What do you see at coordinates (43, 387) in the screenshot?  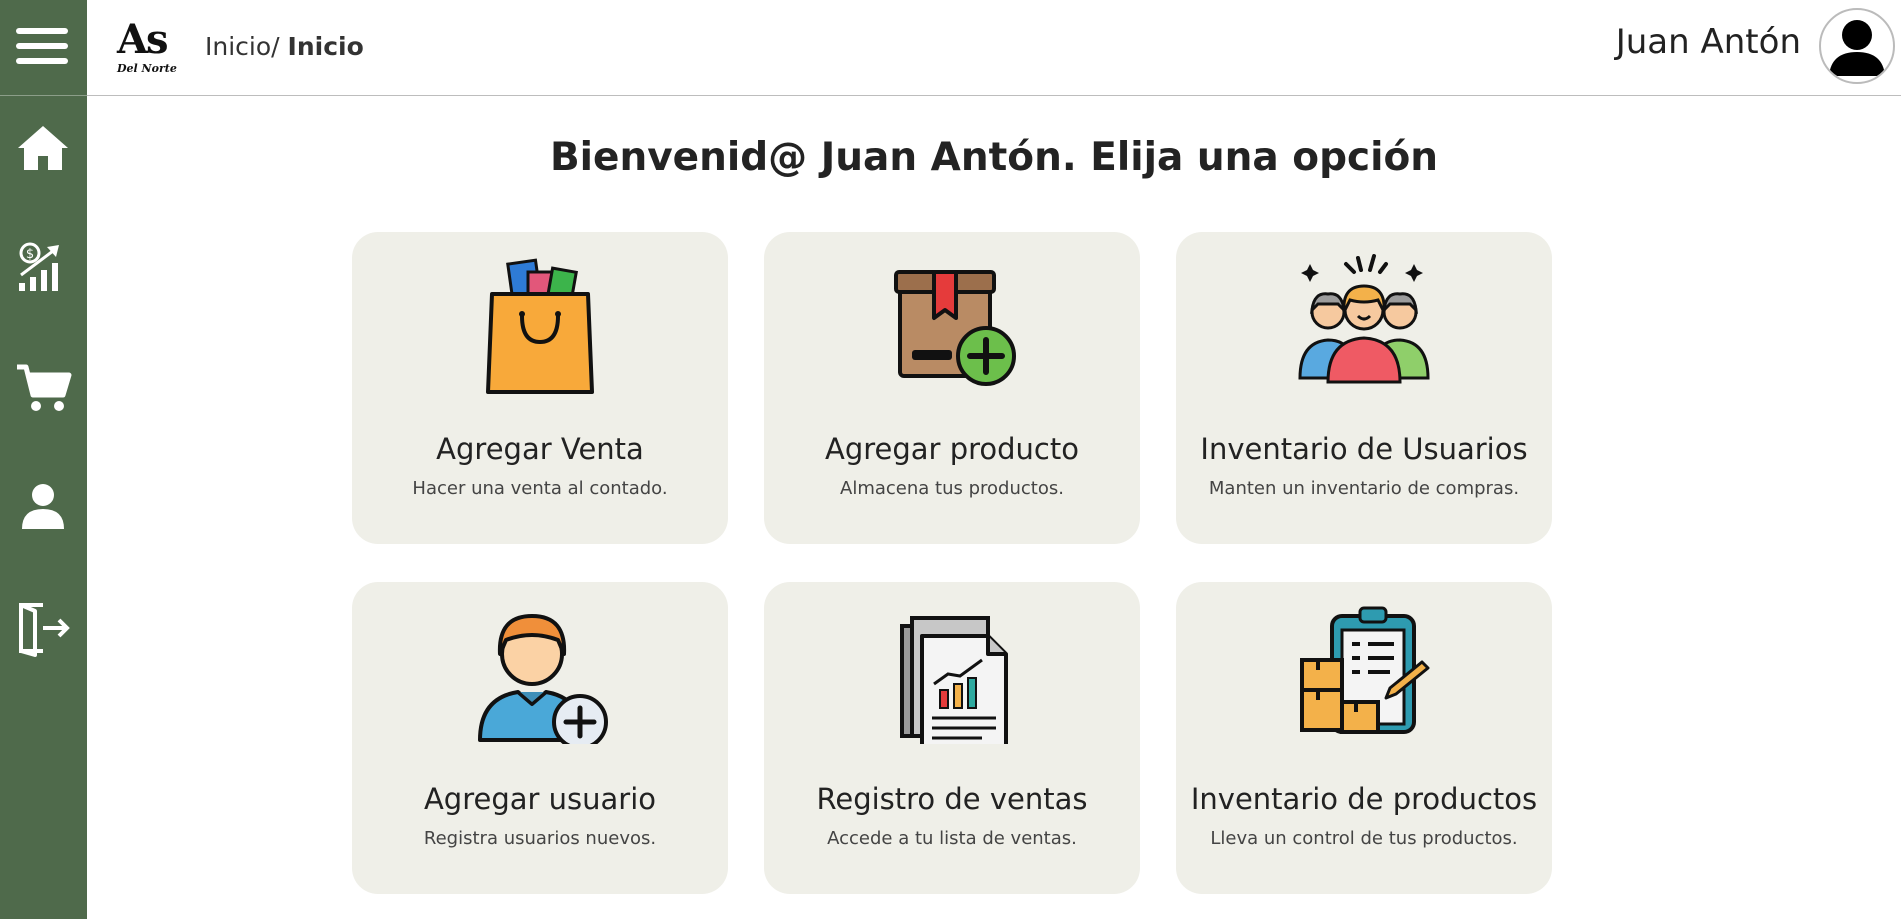 I see `cart-icon` at bounding box center [43, 387].